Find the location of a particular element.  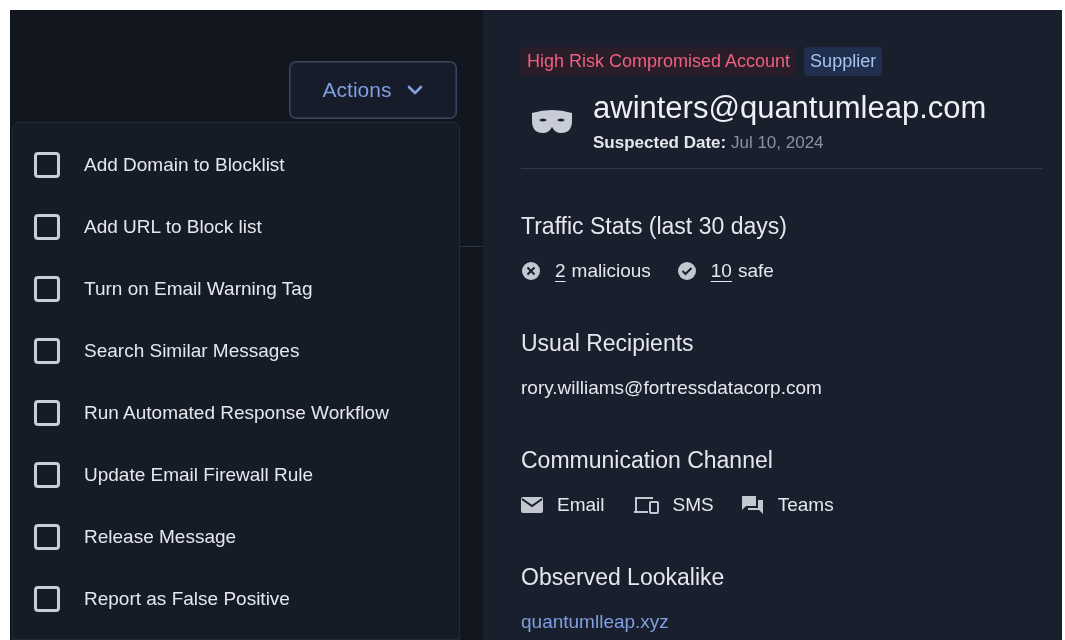

x-circle-icon is located at coordinates (531, 271).